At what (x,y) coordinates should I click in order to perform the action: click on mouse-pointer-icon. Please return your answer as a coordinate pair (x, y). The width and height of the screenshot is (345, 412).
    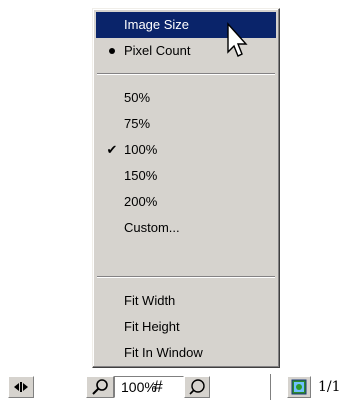
    Looking at the image, I should click on (237, 39).